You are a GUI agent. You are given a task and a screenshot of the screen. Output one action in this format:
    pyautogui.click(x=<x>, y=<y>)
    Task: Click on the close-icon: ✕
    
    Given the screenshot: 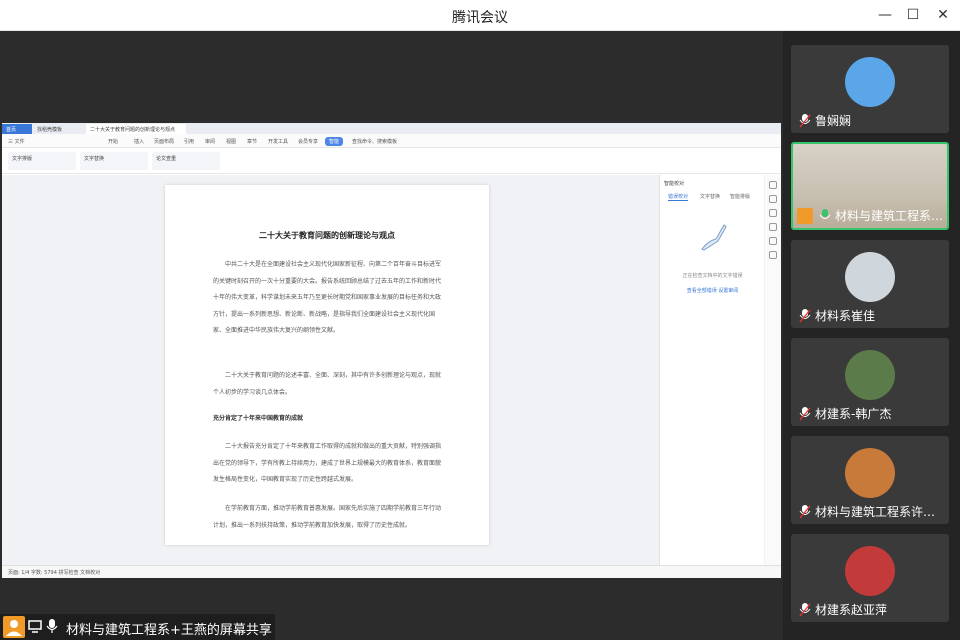 What is the action you would take?
    pyautogui.click(x=943, y=15)
    